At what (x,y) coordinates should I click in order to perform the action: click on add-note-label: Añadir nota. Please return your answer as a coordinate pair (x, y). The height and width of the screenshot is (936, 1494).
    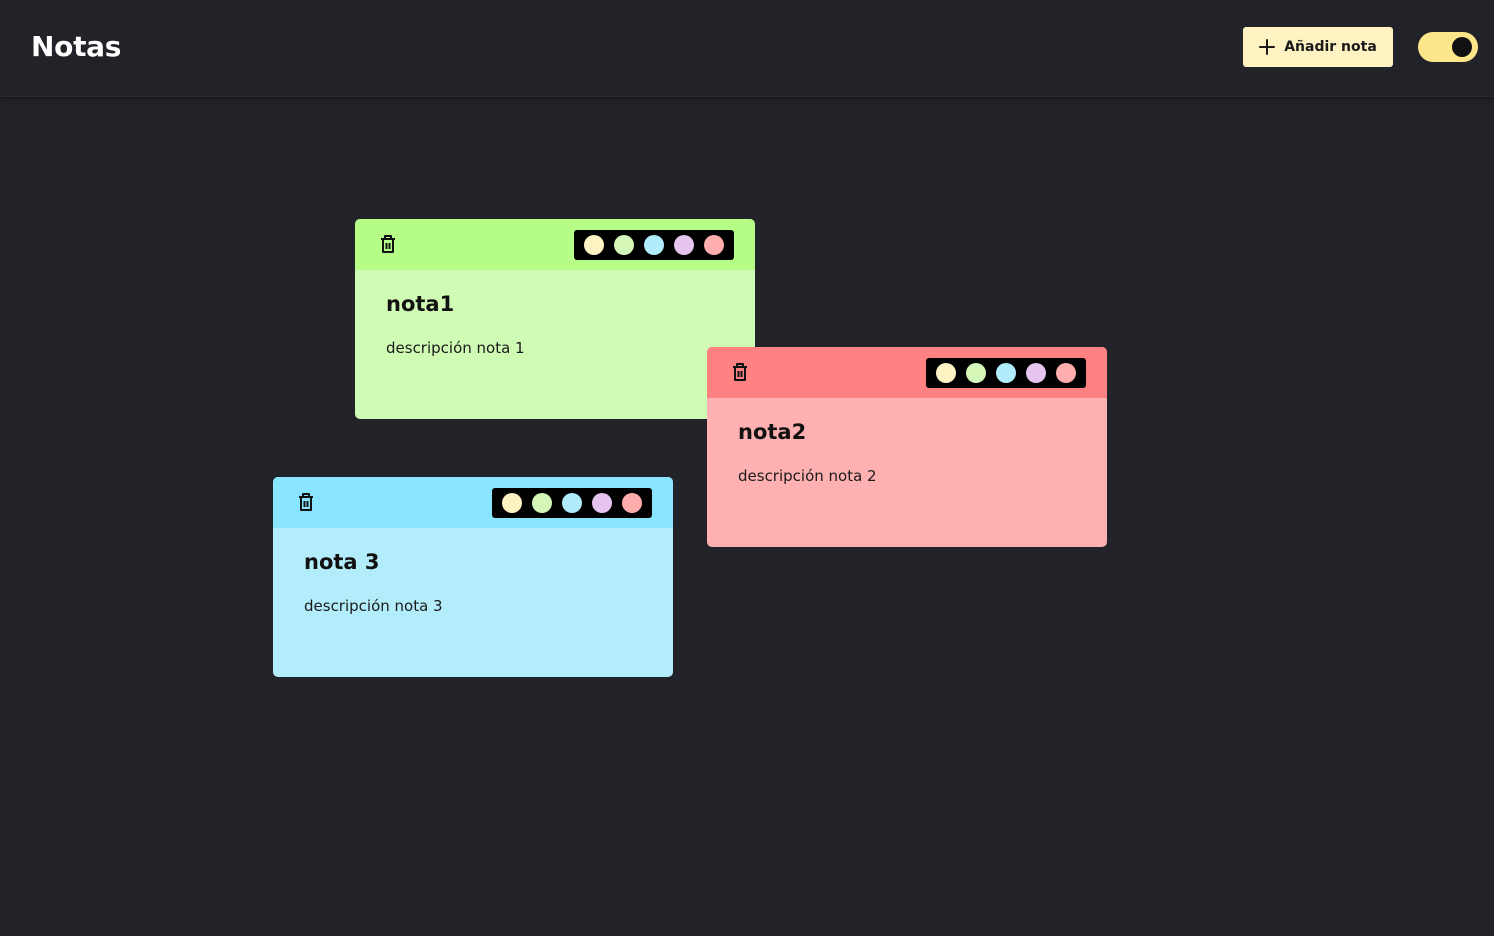
    Looking at the image, I should click on (1330, 47).